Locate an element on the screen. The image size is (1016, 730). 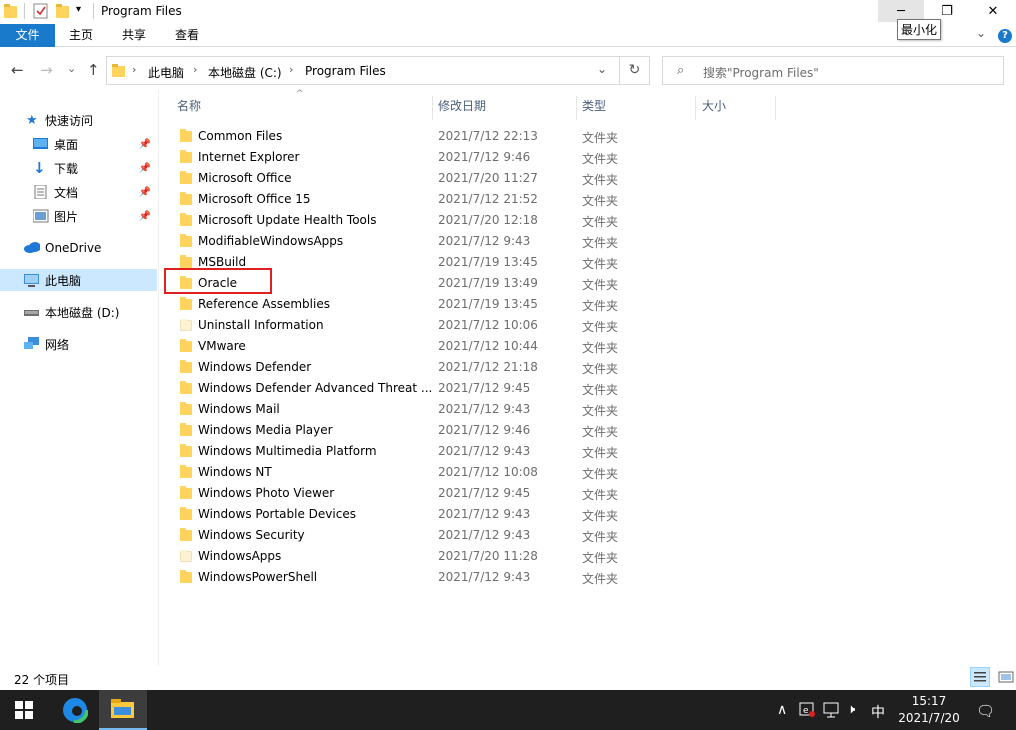
file-date: 2021/7/12 9:46 is located at coordinates (484, 157).